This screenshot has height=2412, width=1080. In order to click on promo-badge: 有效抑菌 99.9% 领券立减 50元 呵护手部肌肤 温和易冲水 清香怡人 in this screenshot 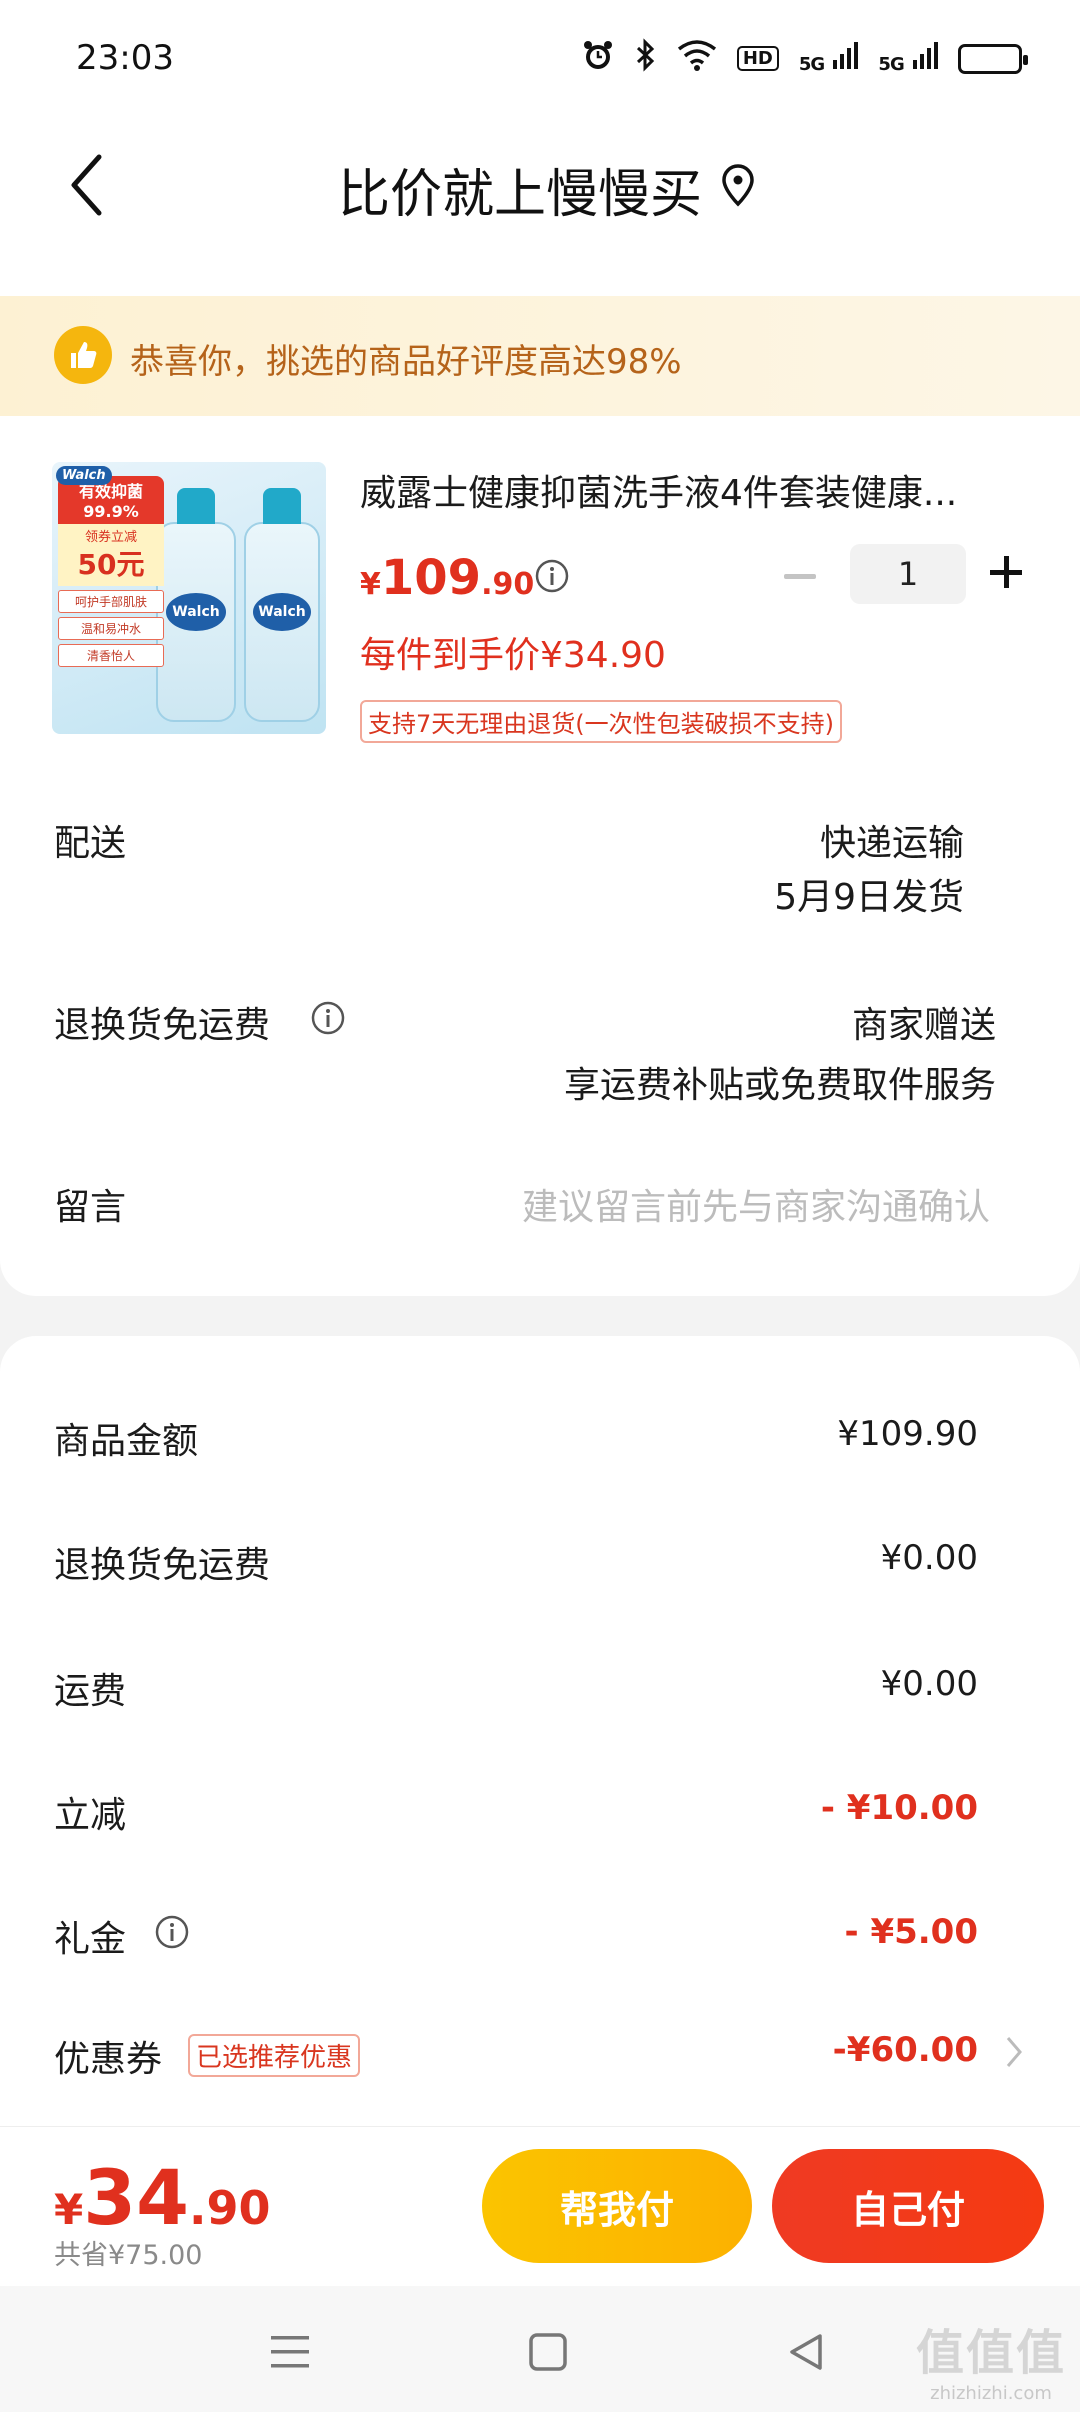, I will do `click(111, 602)`.